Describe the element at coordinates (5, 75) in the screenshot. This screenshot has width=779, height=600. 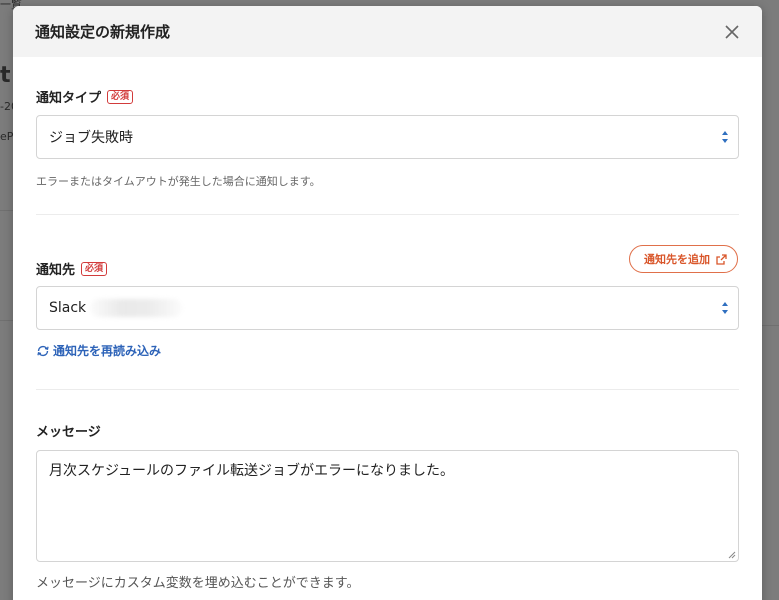
I see `background-title-fragment: t` at that location.